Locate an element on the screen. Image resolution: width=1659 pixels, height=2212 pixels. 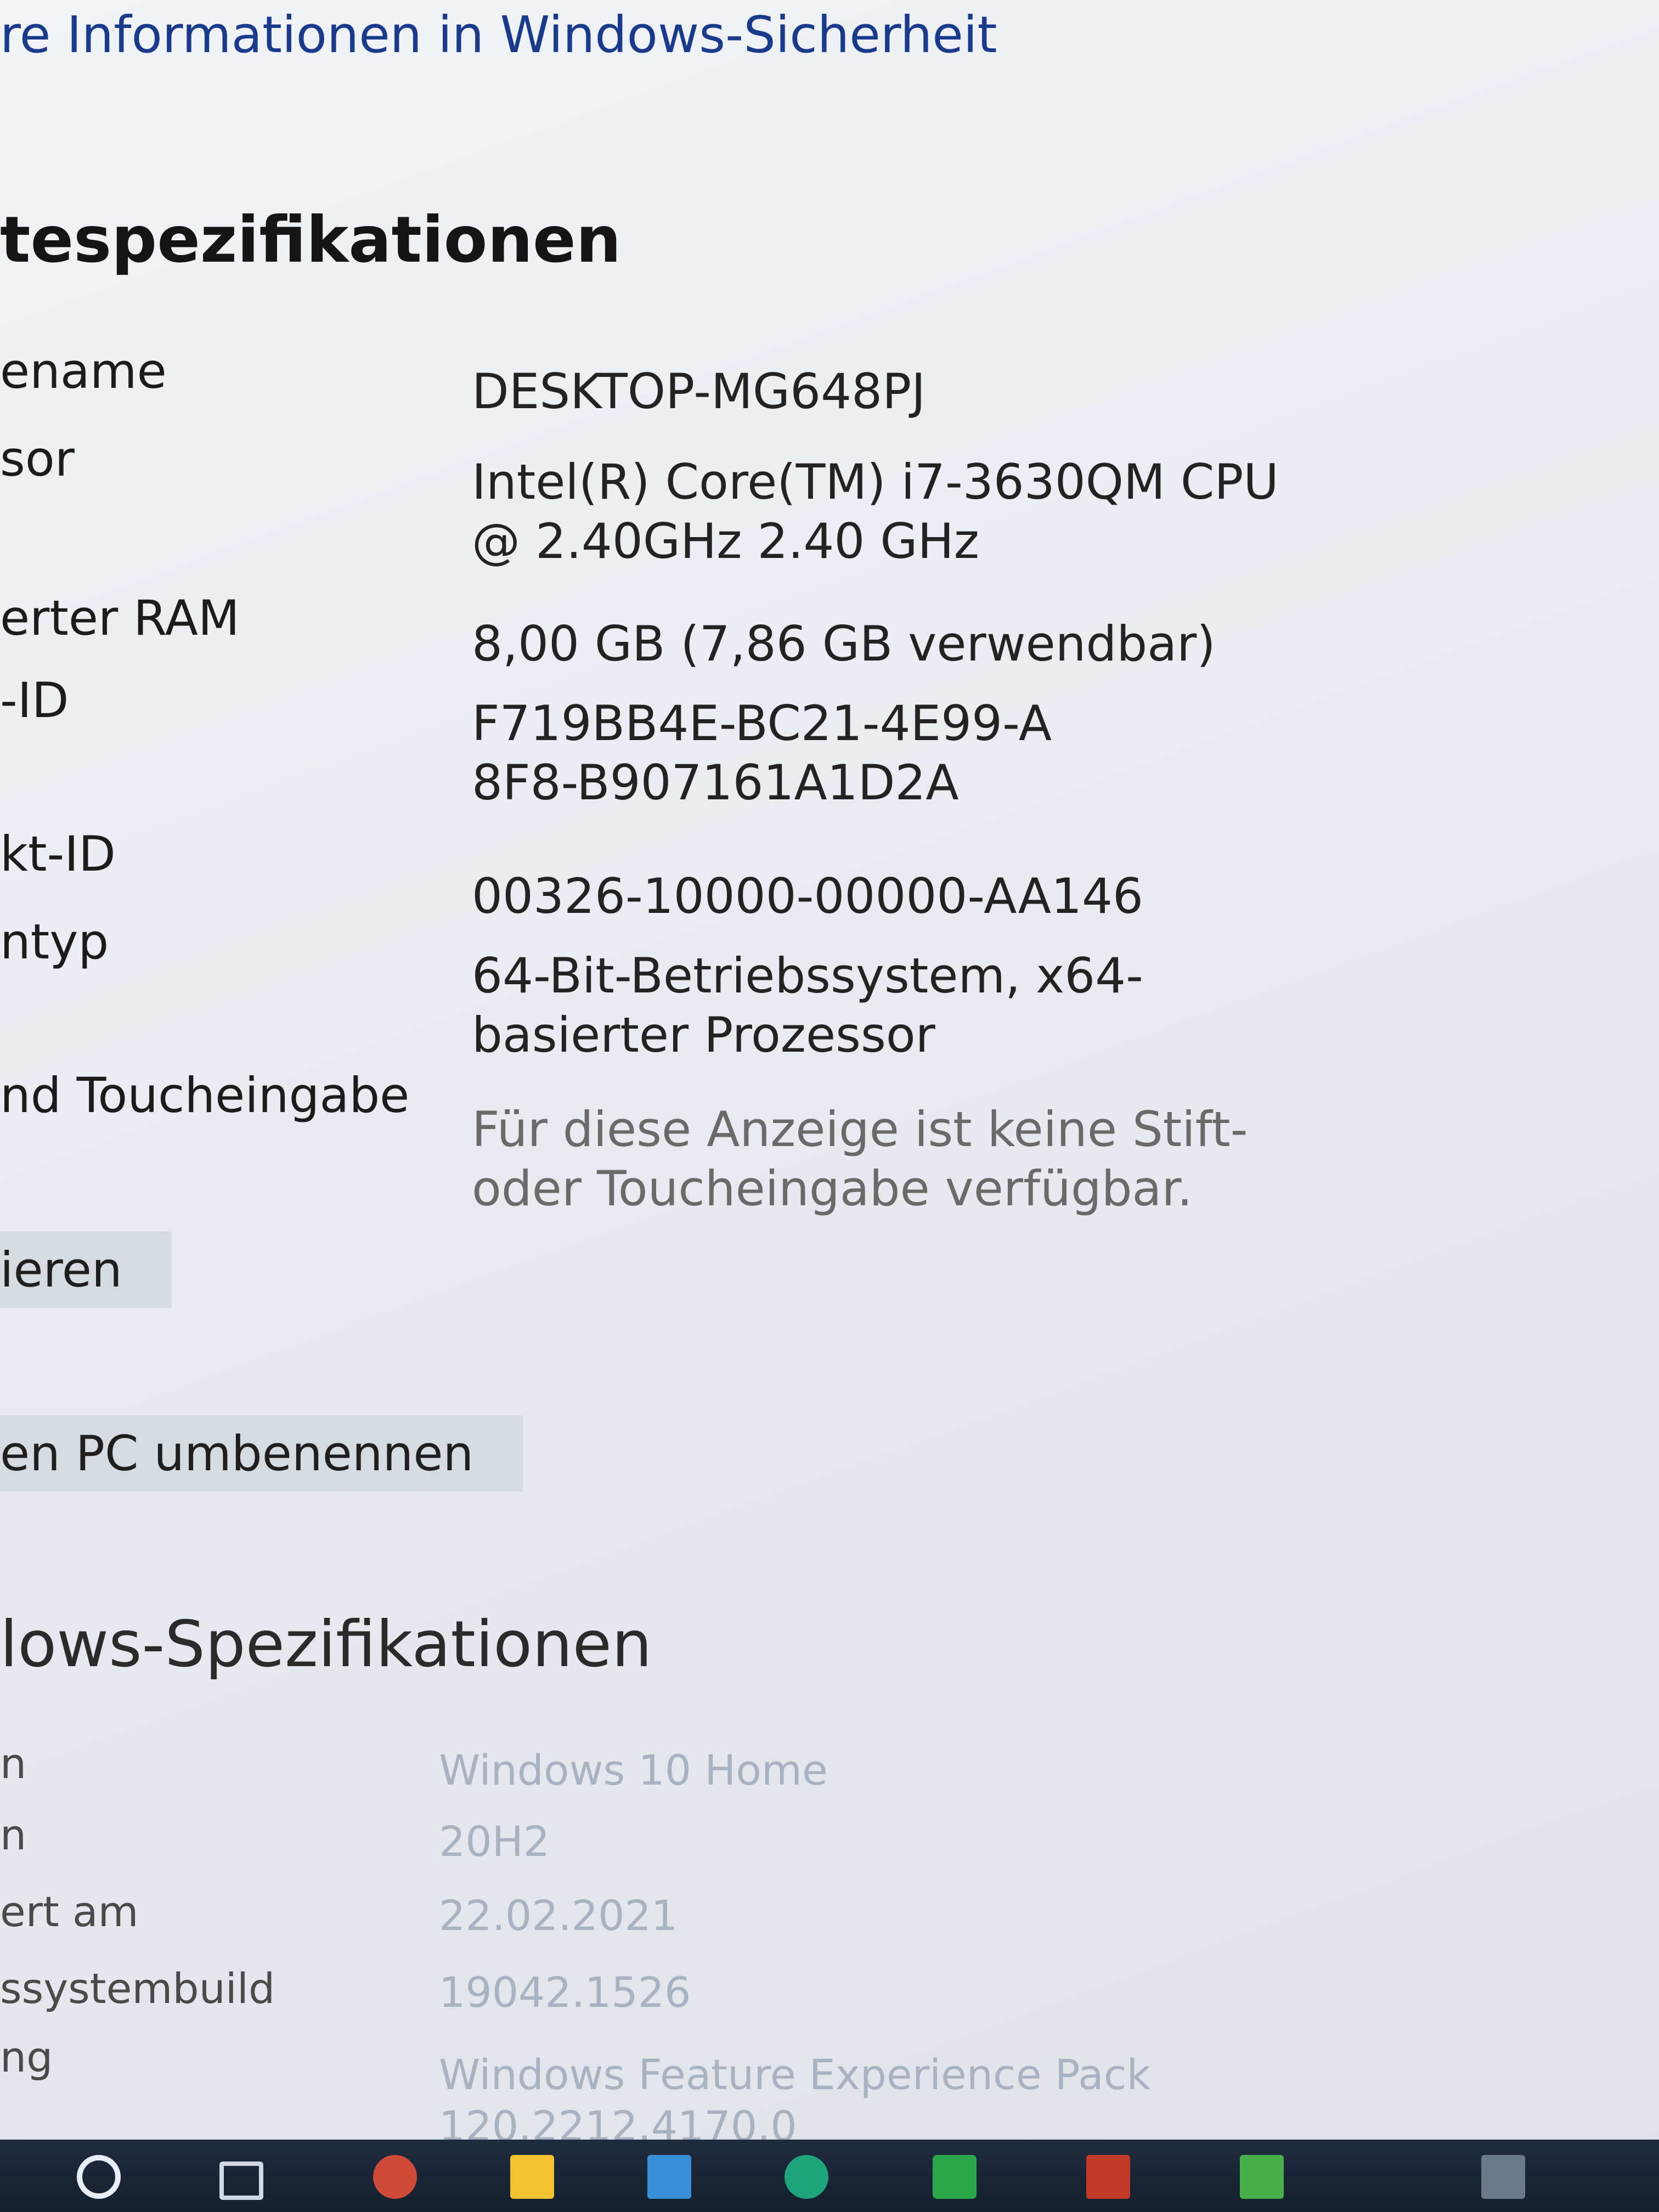
label-installed-on: ert am is located at coordinates (69, 1912).